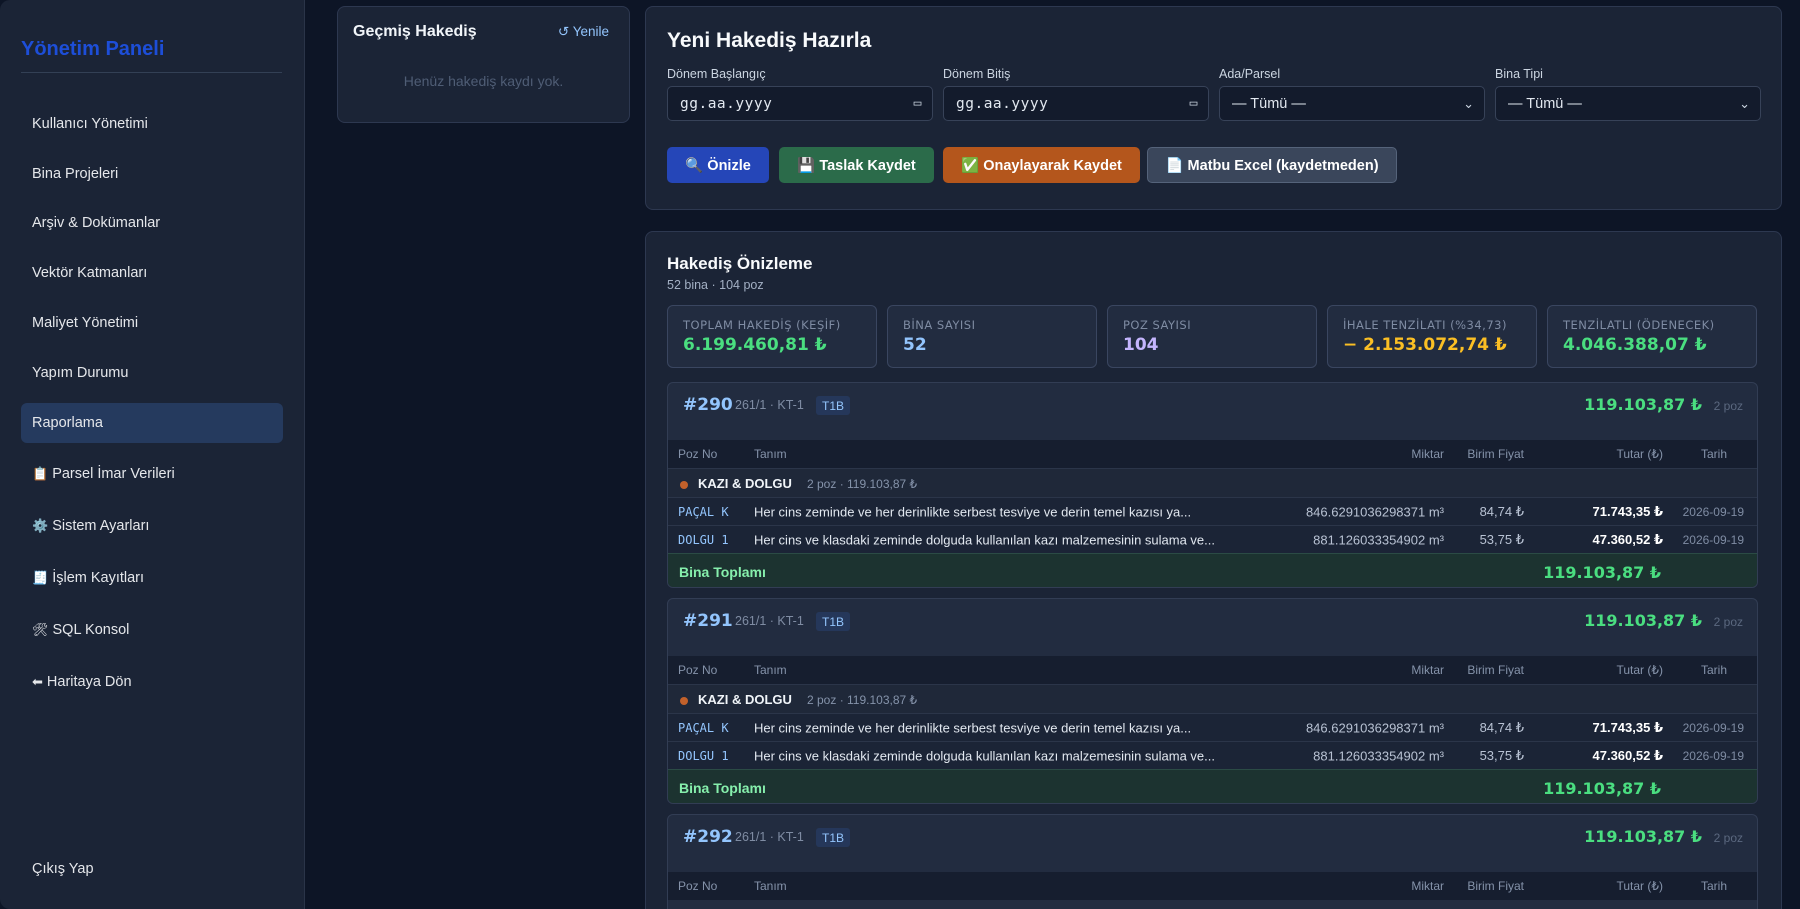  I want to click on building-footer: Bina Toplamı 119.103,87 ₺, so click(1212, 786).